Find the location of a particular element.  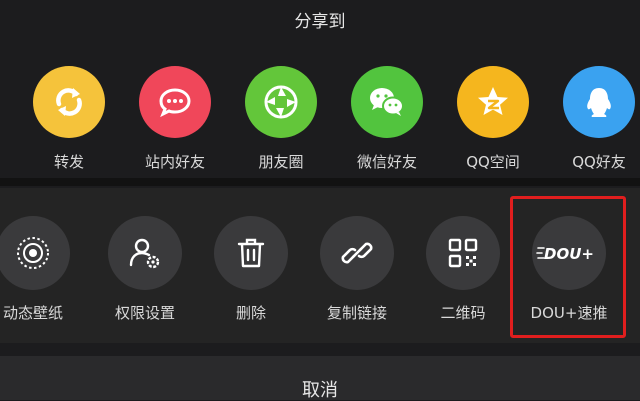

share-qzone-label: QQ空间 is located at coordinates (493, 162).